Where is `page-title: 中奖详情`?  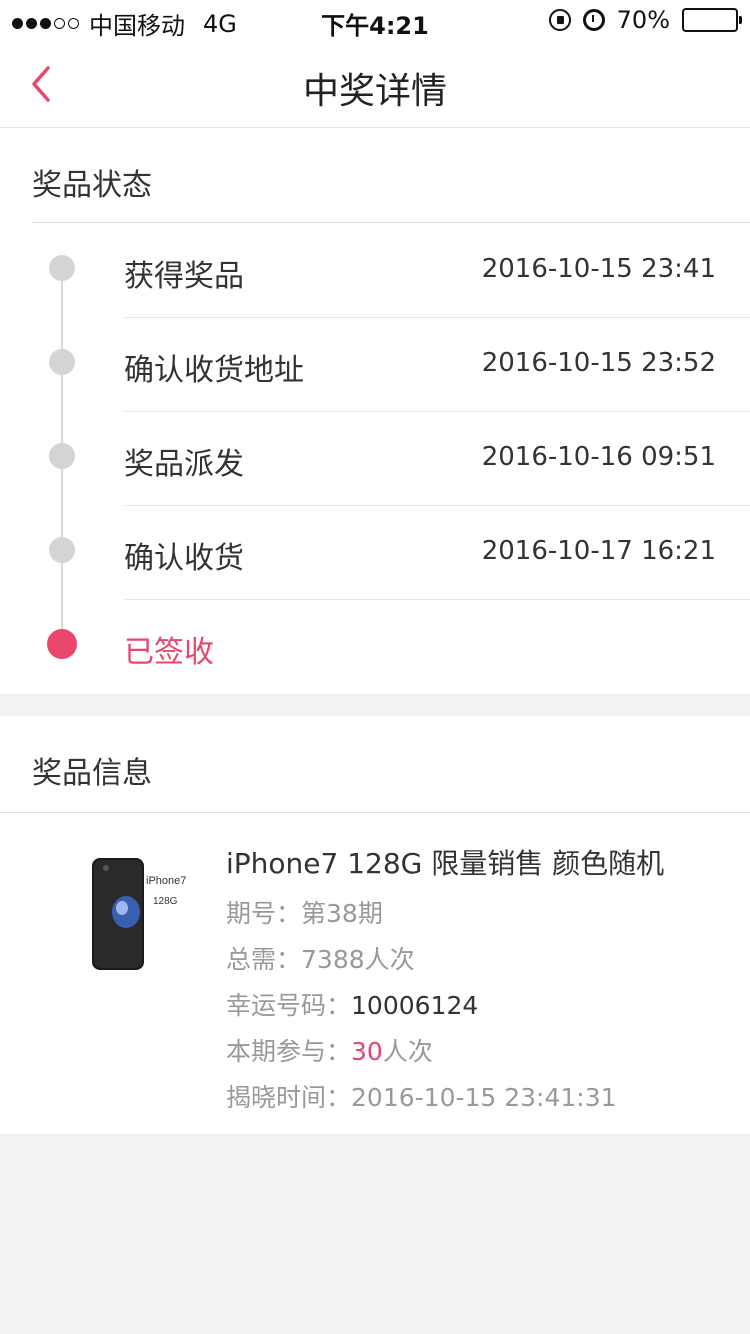 page-title: 中奖详情 is located at coordinates (374, 91).